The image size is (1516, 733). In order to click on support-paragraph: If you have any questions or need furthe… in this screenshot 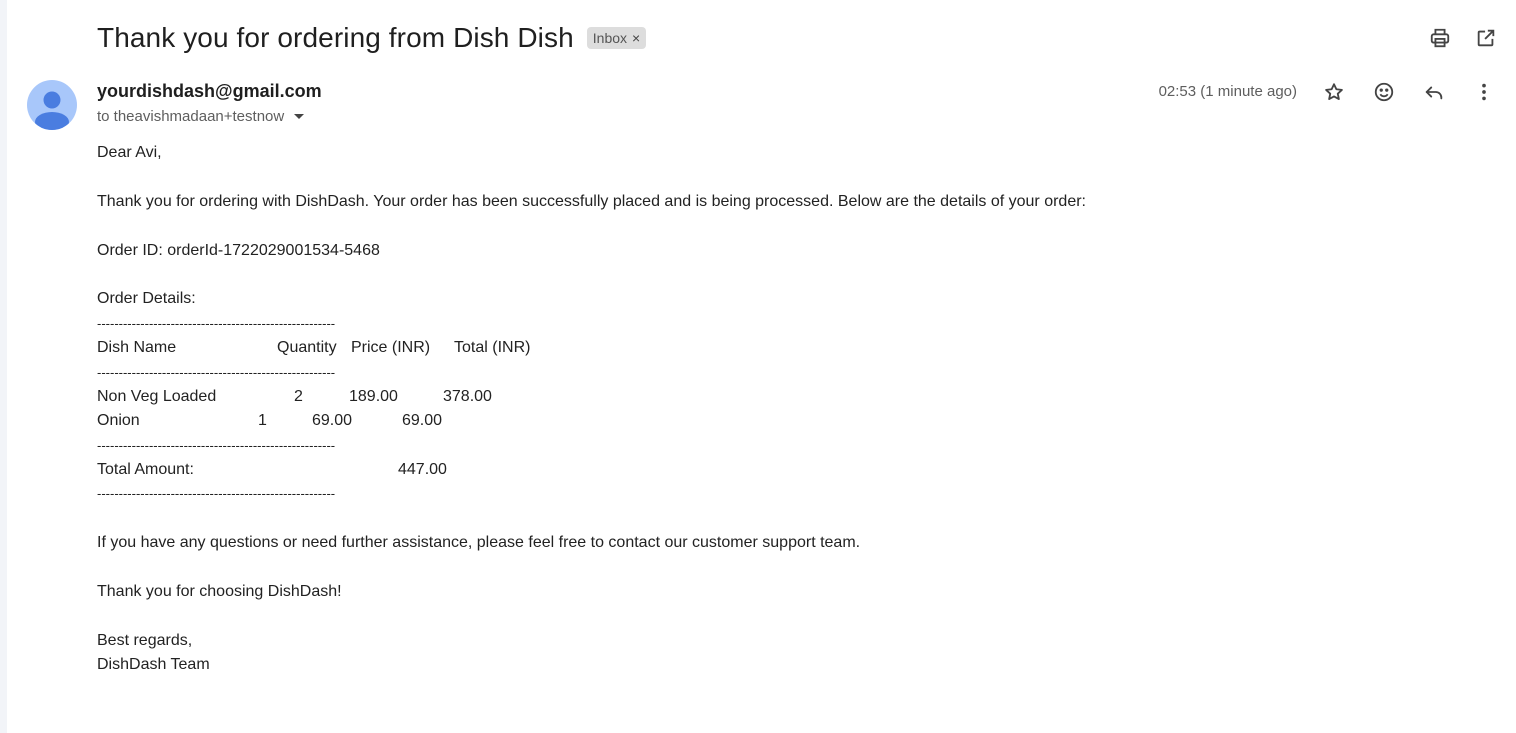, I will do `click(479, 543)`.